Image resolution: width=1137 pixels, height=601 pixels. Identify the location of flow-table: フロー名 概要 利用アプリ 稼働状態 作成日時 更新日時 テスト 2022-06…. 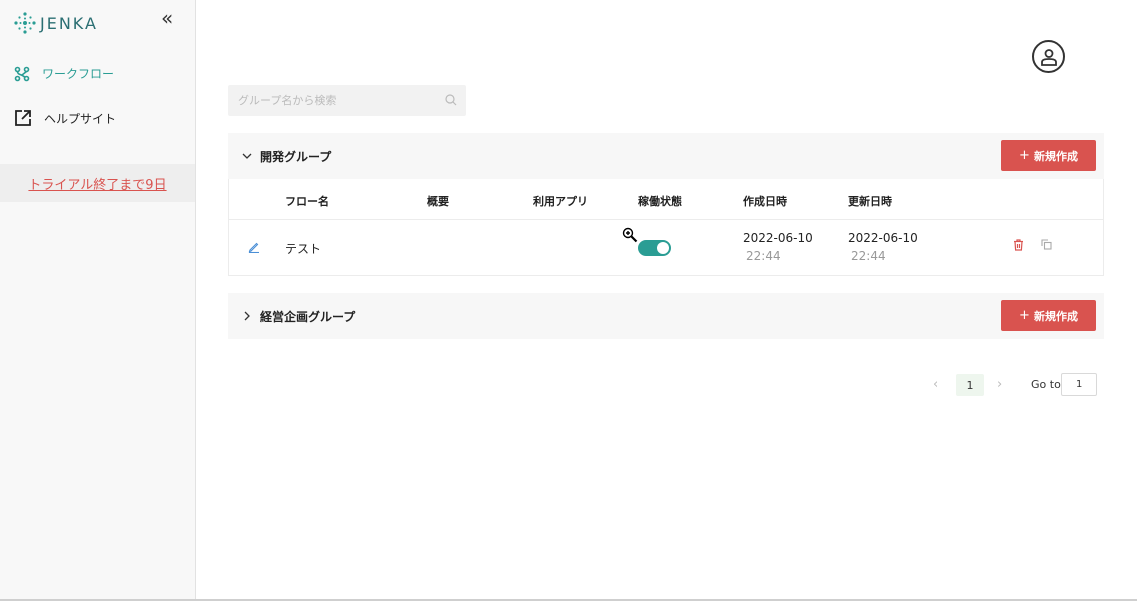
(666, 227).